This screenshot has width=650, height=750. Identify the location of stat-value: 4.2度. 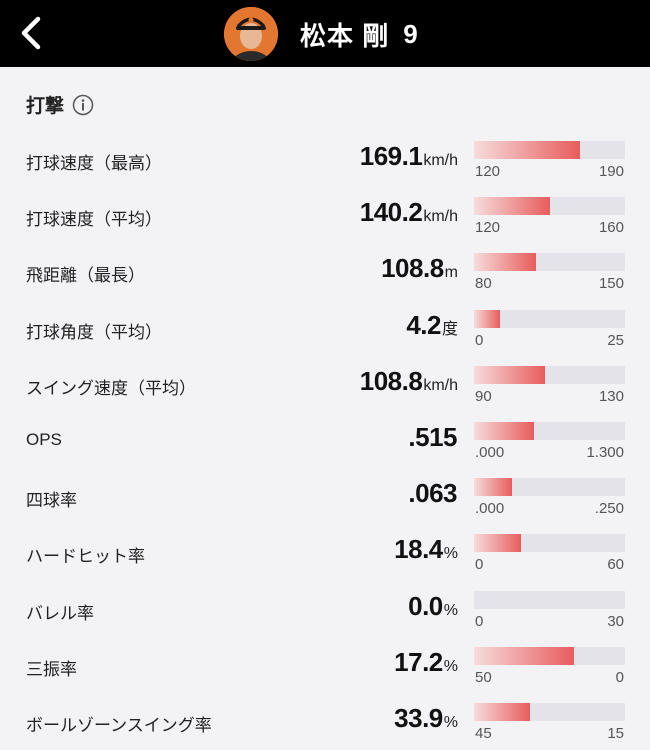
(432, 325).